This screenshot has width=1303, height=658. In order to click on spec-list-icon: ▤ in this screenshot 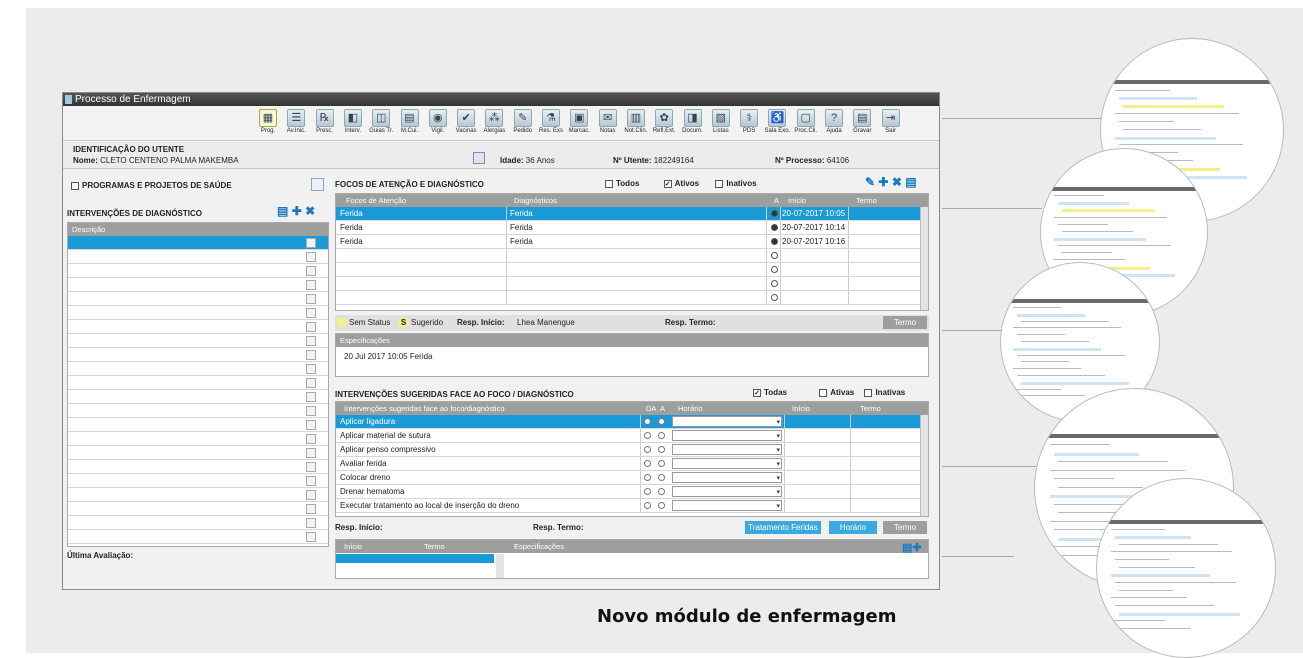, I will do `click(907, 548)`.